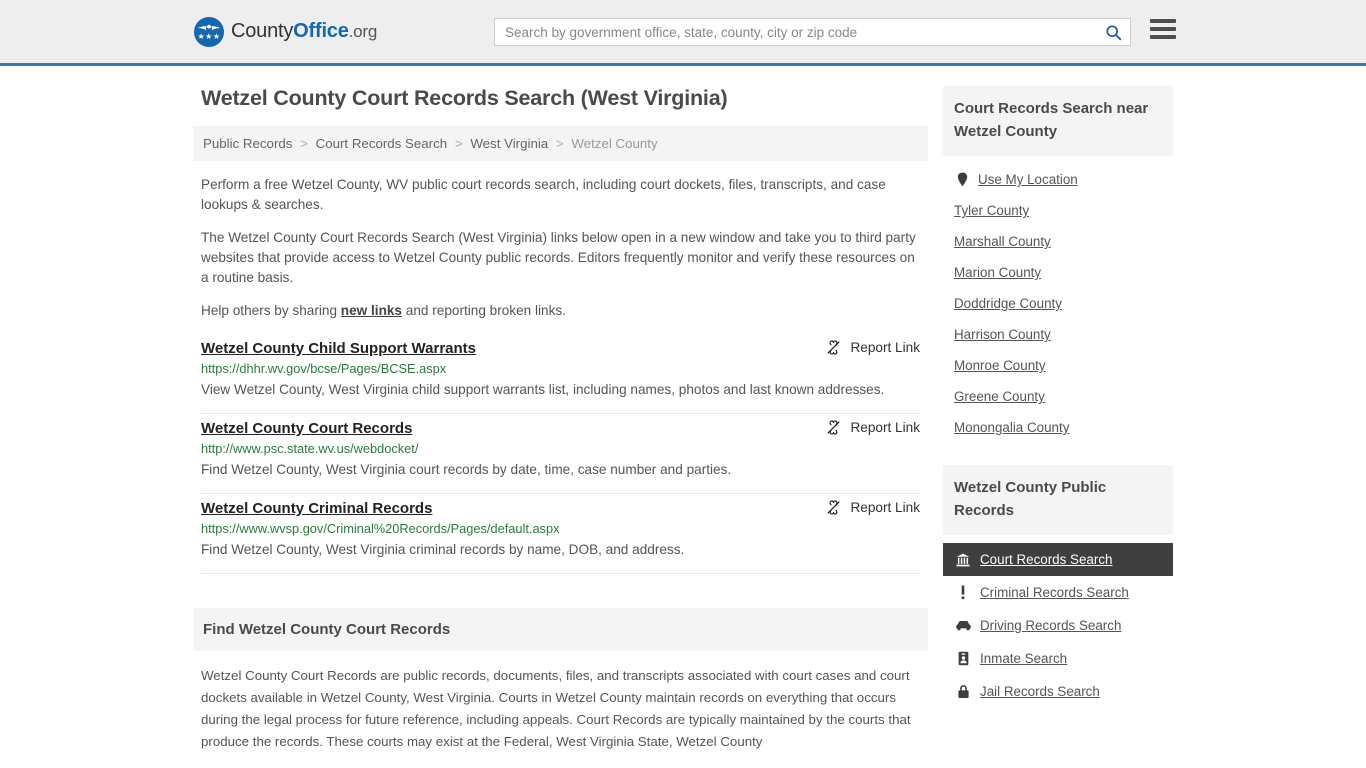 This screenshot has height=768, width=1366. I want to click on link-title: Wetzel County Court Records, so click(306, 428).